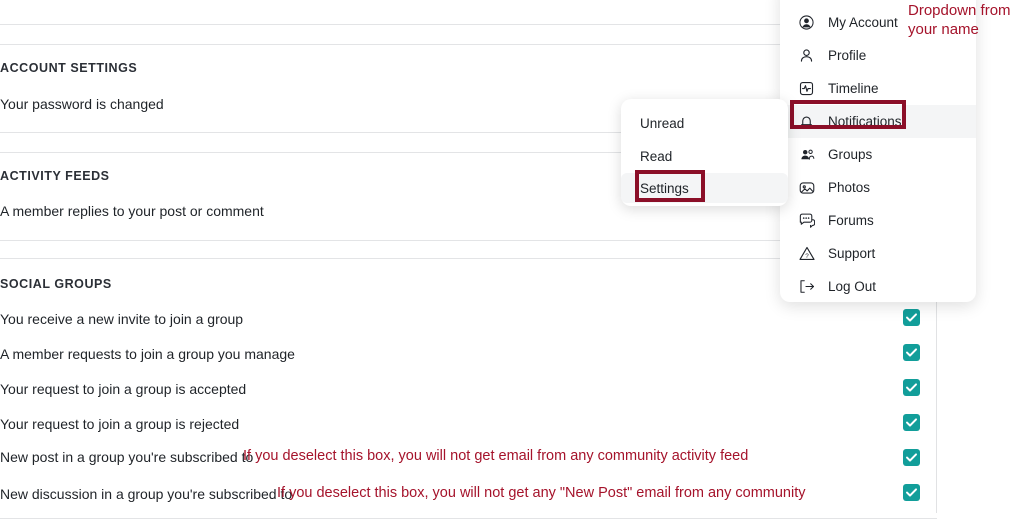 The height and width of the screenshot is (528, 1030). Describe the element at coordinates (132, 211) in the screenshot. I see `setting-row-label: A member replies to your post or comment` at that location.